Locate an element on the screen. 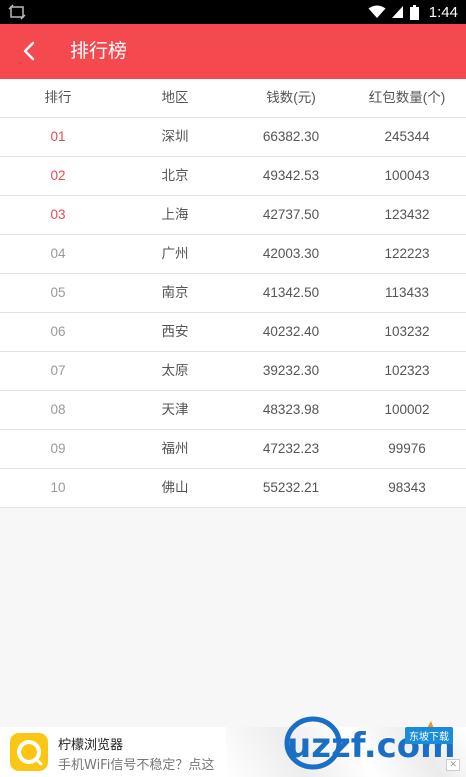  ad-subtitle: 手机WiFi信号不稳定？点这 is located at coordinates (136, 765).